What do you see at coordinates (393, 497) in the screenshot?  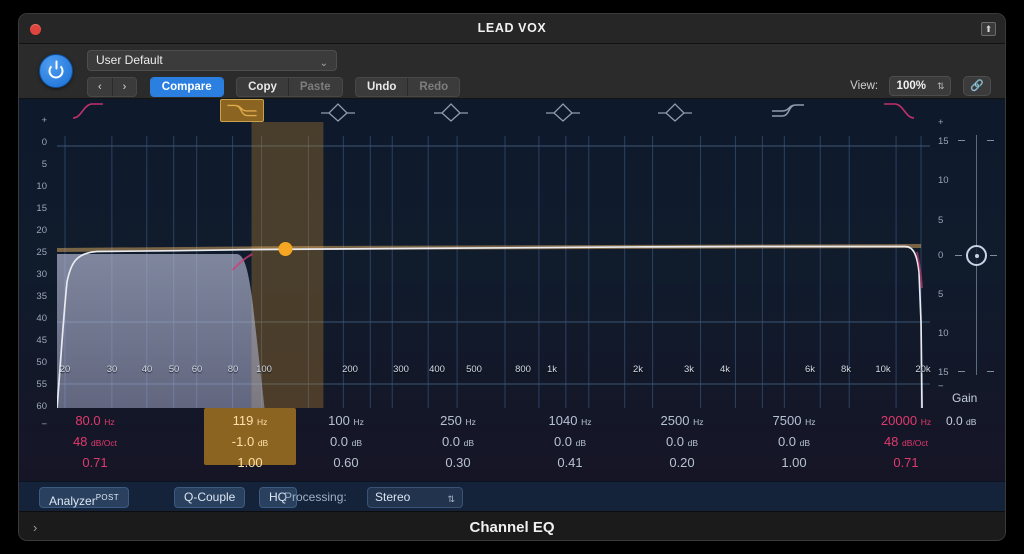 I see `processing-value: Stereo` at bounding box center [393, 497].